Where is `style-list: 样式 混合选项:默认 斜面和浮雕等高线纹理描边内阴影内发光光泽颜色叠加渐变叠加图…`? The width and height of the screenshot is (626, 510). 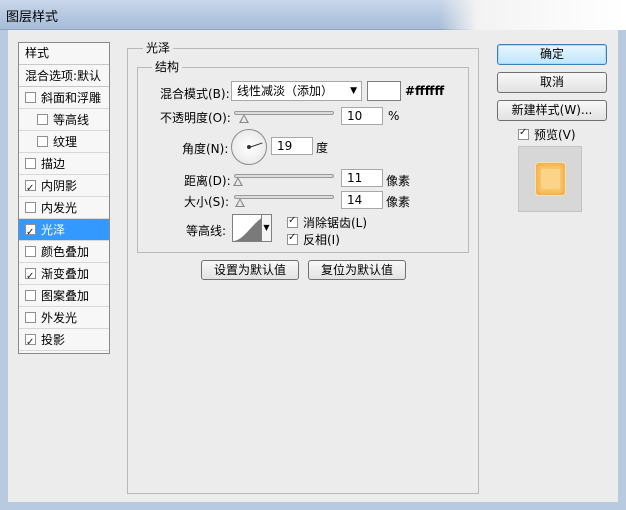 style-list: 样式 混合选项:默认 斜面和浮雕等高线纹理描边内阴影内发光光泽颜色叠加渐变叠加图… is located at coordinates (64, 198).